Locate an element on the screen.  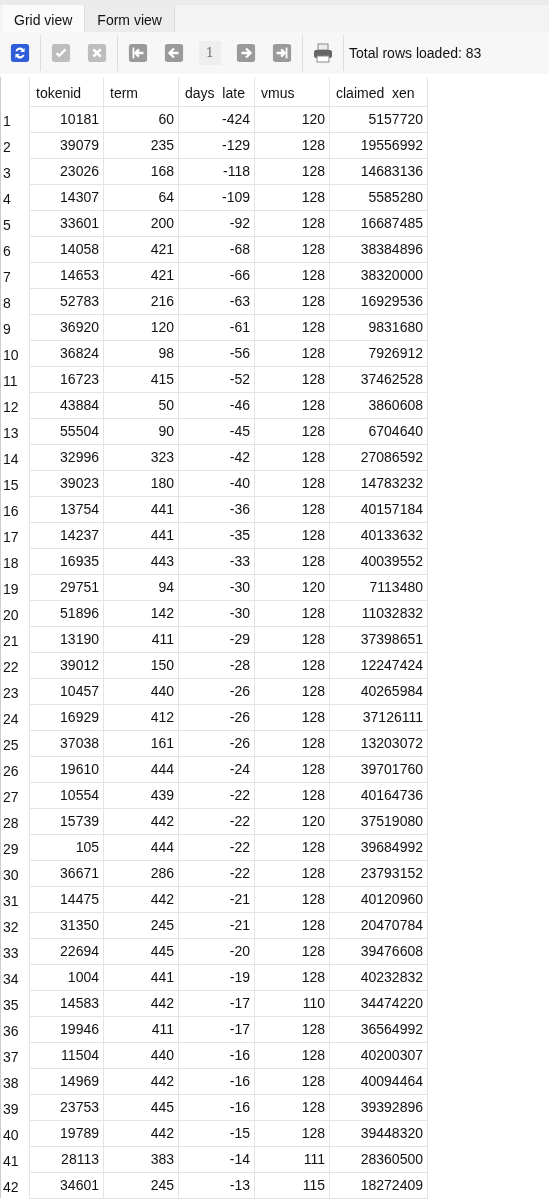
table-cell: 10554 is located at coordinates (66, 795).